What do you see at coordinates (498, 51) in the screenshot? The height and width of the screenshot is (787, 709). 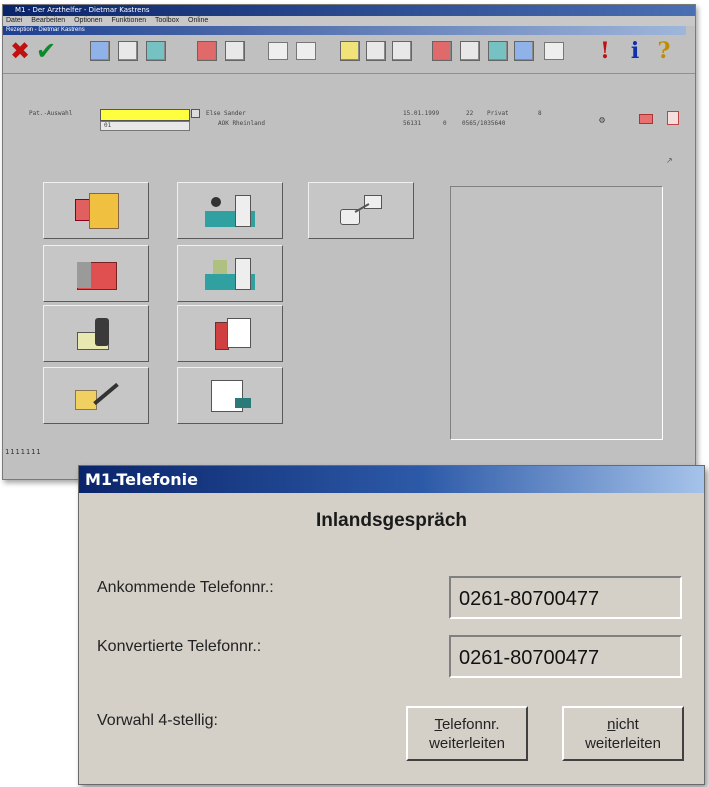 I see `stamp-icon` at bounding box center [498, 51].